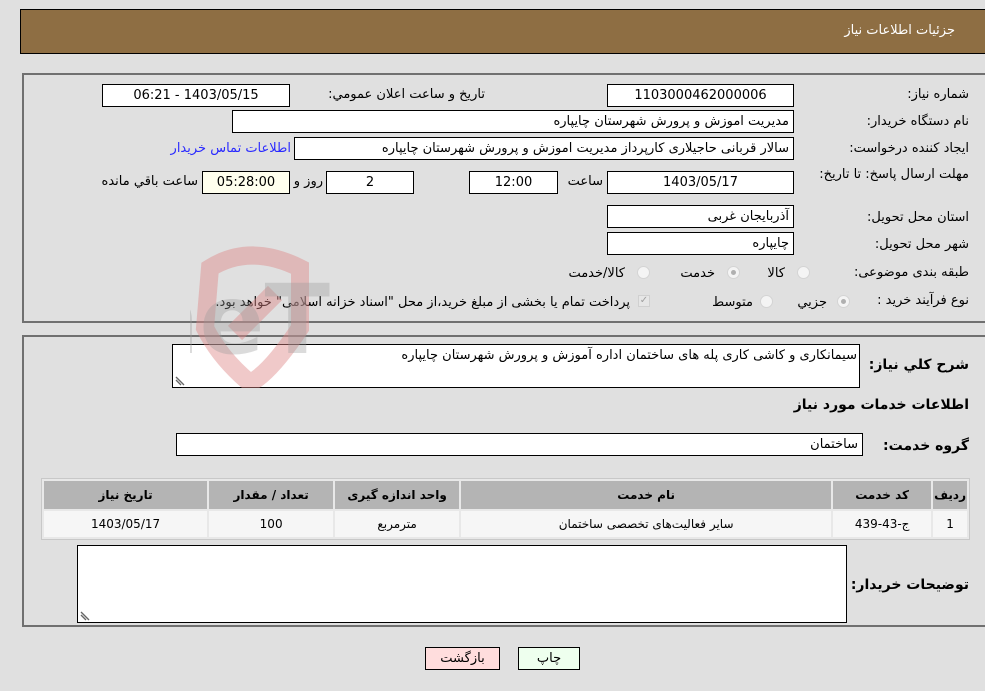  Describe the element at coordinates (149, 181) in the screenshot. I see `remaining-label: ساعت باقي مانده` at that location.